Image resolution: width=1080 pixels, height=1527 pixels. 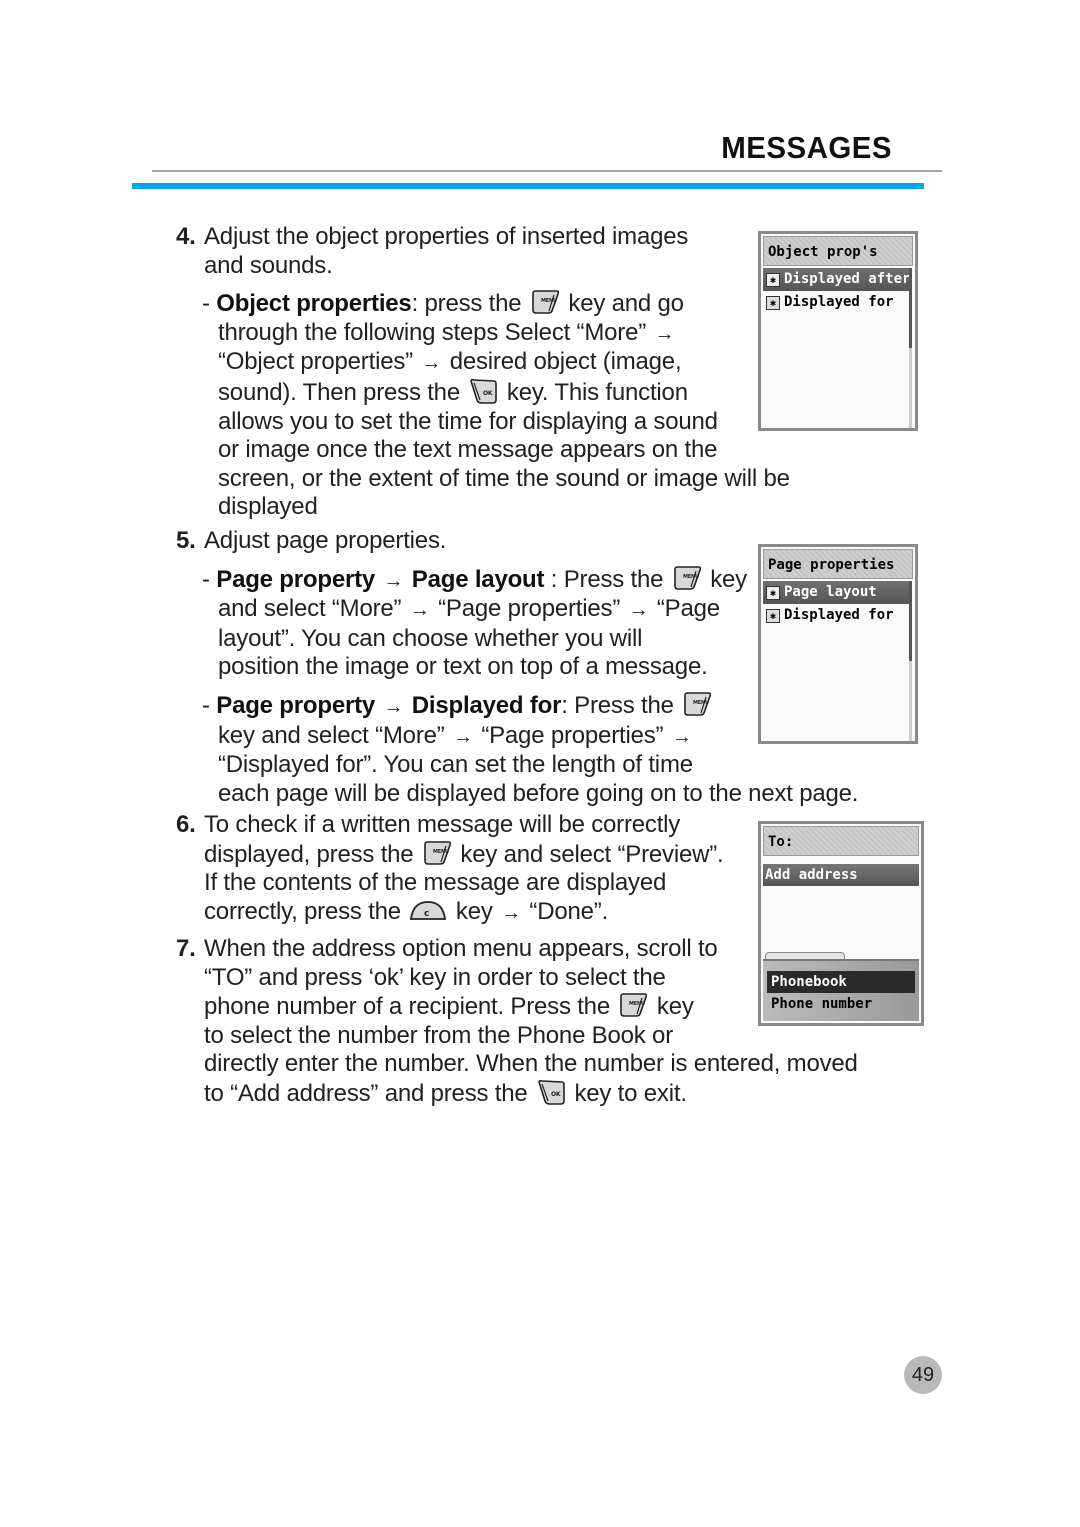 I want to click on step-text: key. This function, so click(x=597, y=392).